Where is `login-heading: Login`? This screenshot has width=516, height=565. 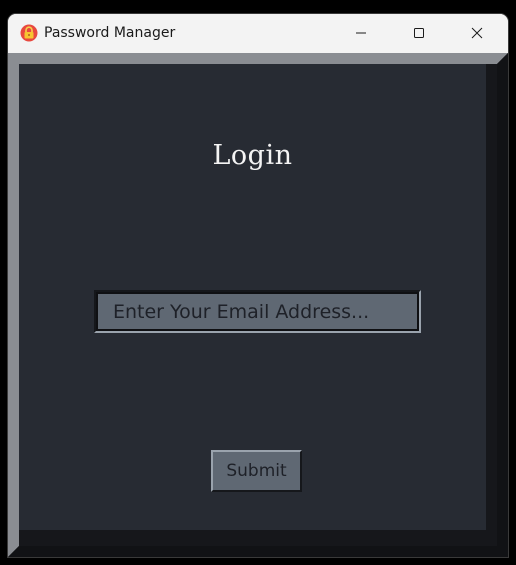
login-heading: Login is located at coordinates (252, 155).